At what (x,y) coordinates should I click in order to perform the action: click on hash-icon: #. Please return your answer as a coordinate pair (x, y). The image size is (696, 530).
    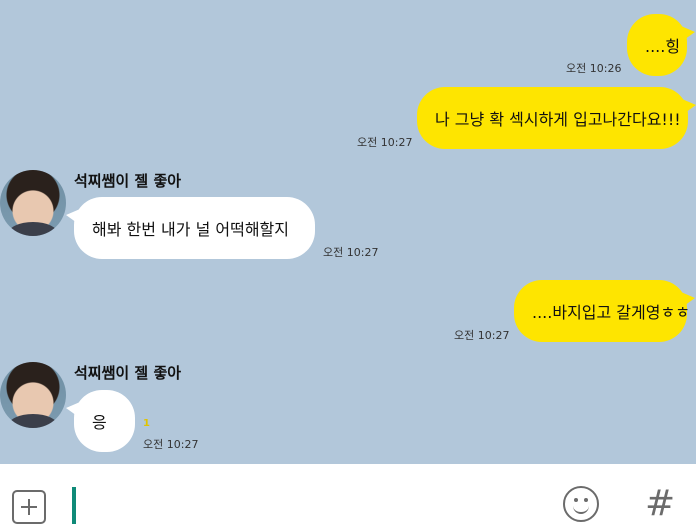
    Looking at the image, I should click on (660, 504).